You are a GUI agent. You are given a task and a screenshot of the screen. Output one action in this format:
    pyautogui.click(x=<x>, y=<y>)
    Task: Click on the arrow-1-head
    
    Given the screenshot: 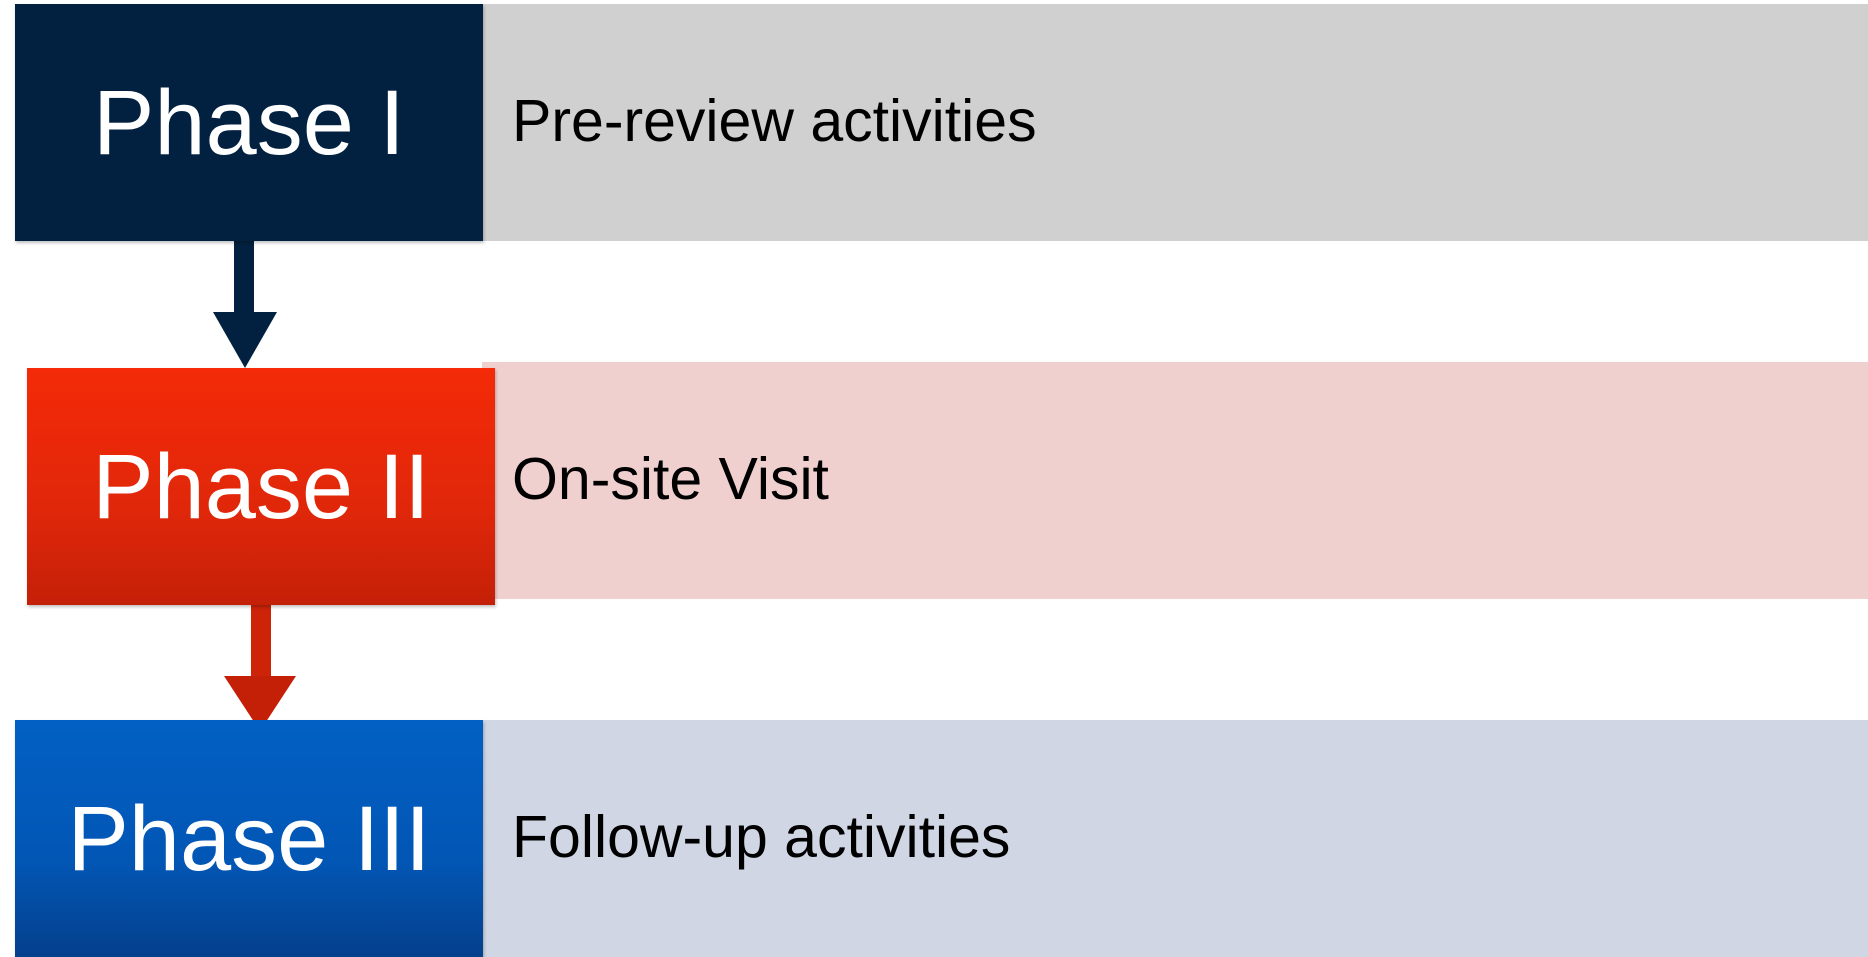 What is the action you would take?
    pyautogui.click(x=245, y=340)
    